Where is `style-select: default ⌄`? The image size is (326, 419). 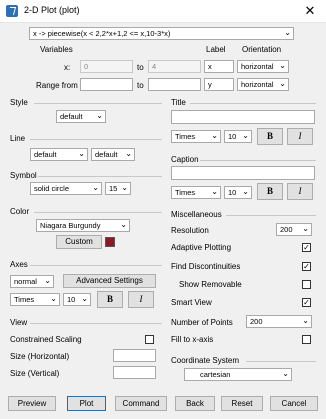 style-select: default ⌄ is located at coordinates (81, 116).